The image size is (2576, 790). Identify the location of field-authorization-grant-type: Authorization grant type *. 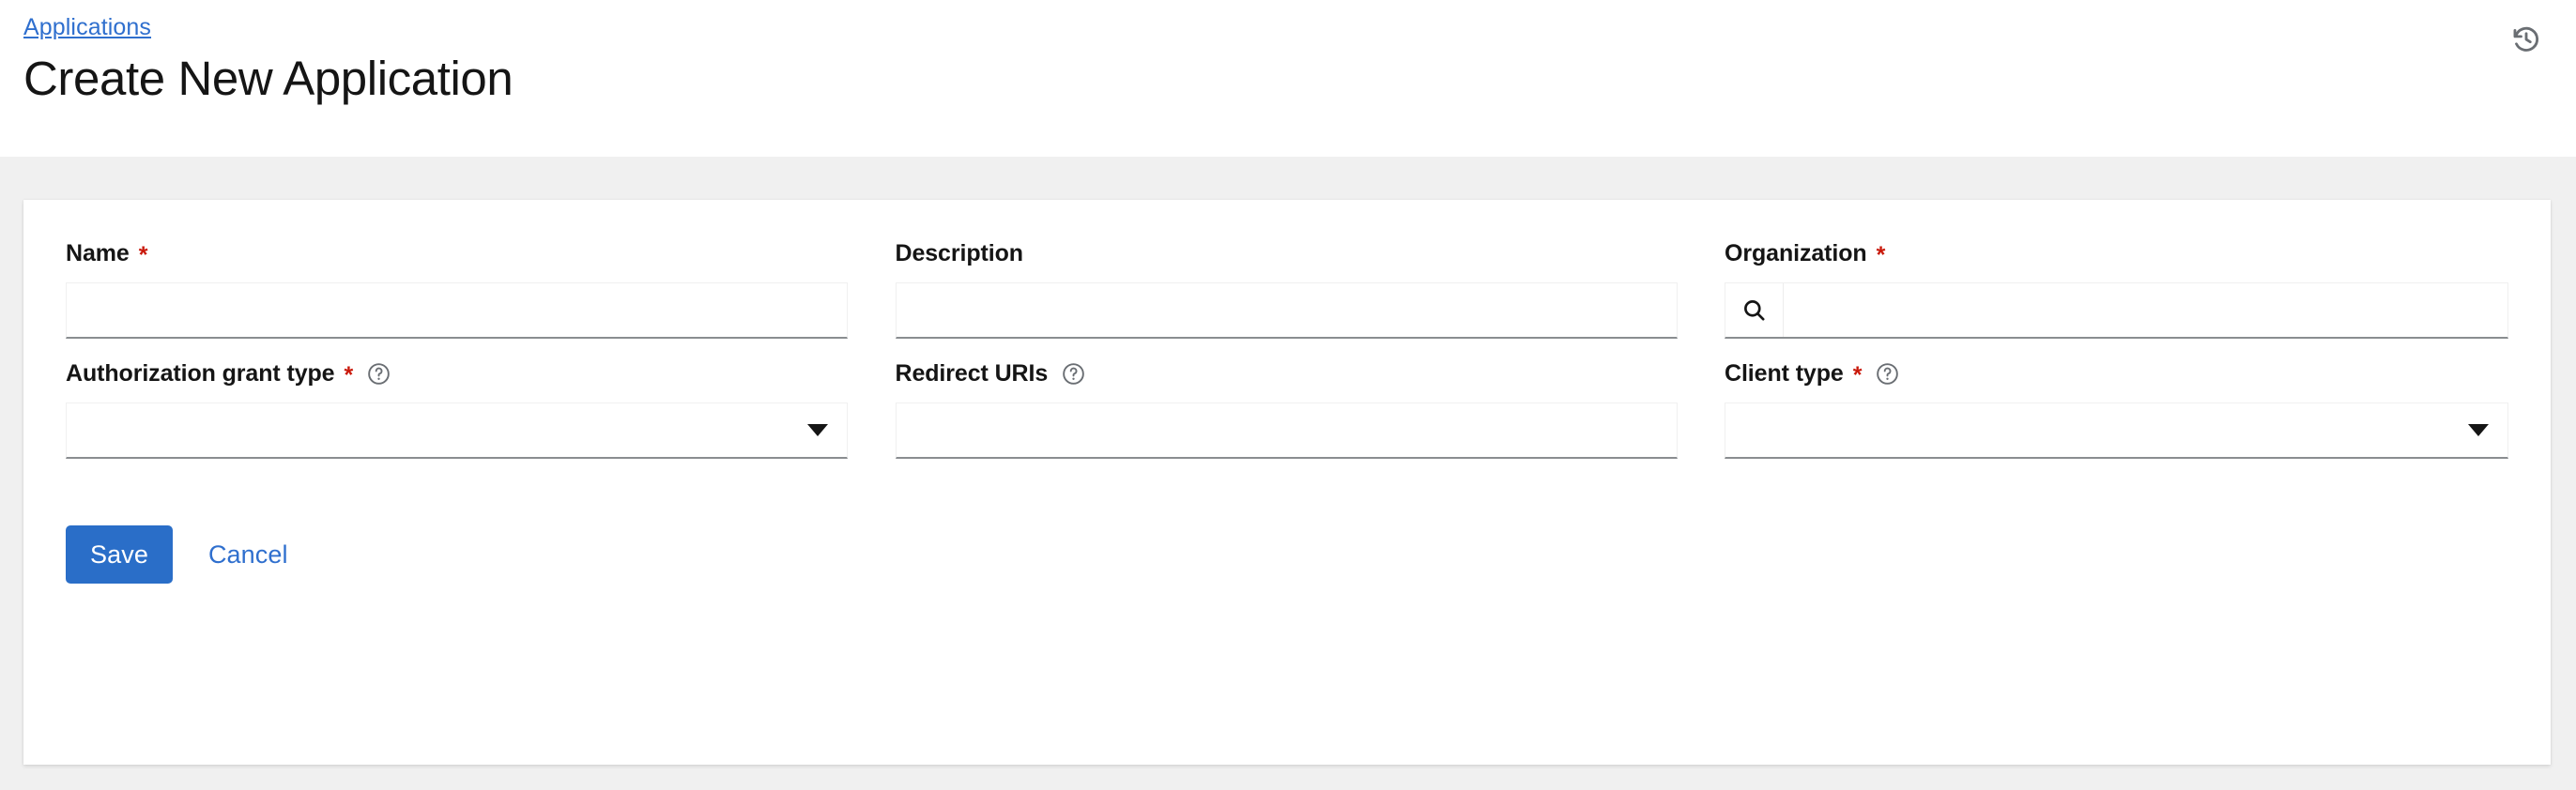
(457, 409).